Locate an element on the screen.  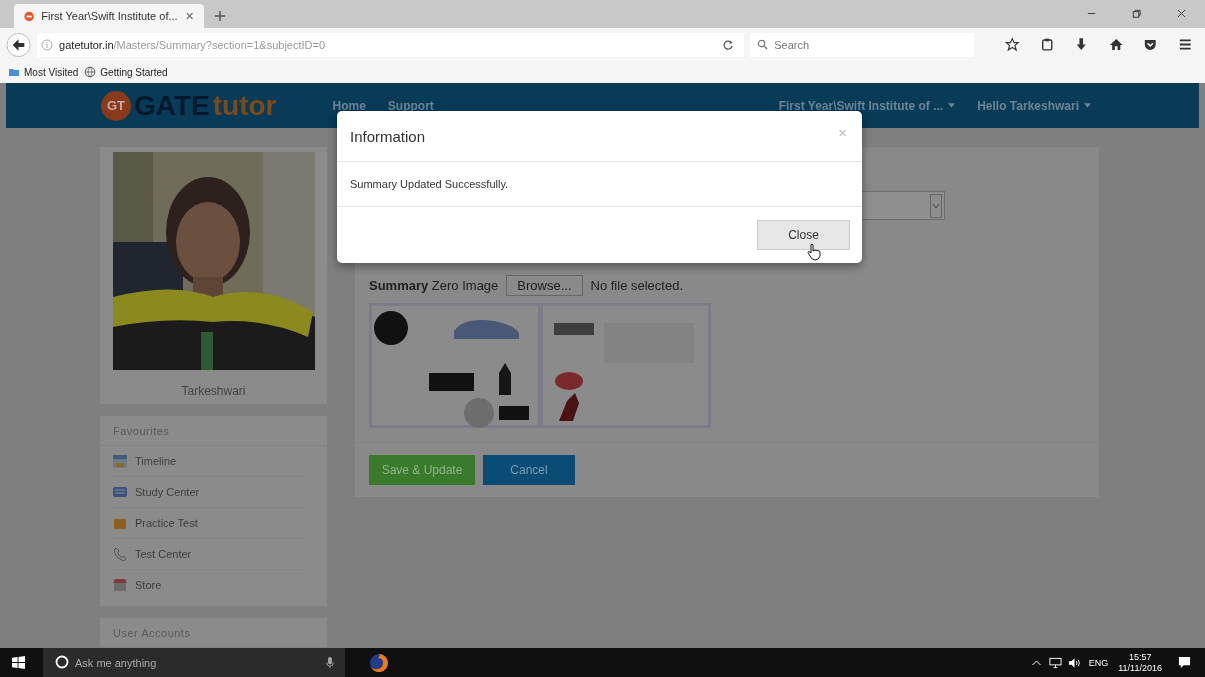
save-button: Save & Update is located at coordinates (422, 470).